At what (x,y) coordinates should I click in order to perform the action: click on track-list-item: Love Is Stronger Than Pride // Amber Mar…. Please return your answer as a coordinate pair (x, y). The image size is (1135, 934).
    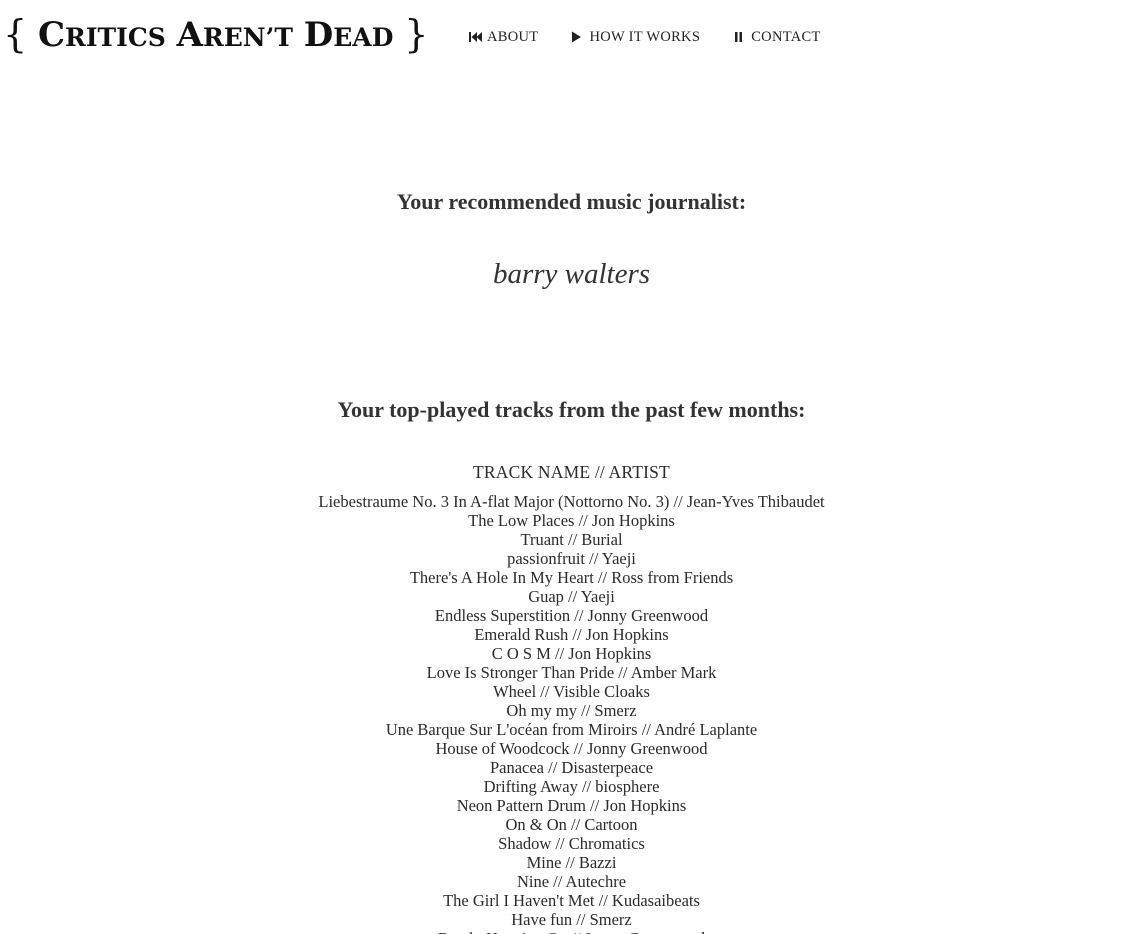
    Looking at the image, I should click on (571, 672).